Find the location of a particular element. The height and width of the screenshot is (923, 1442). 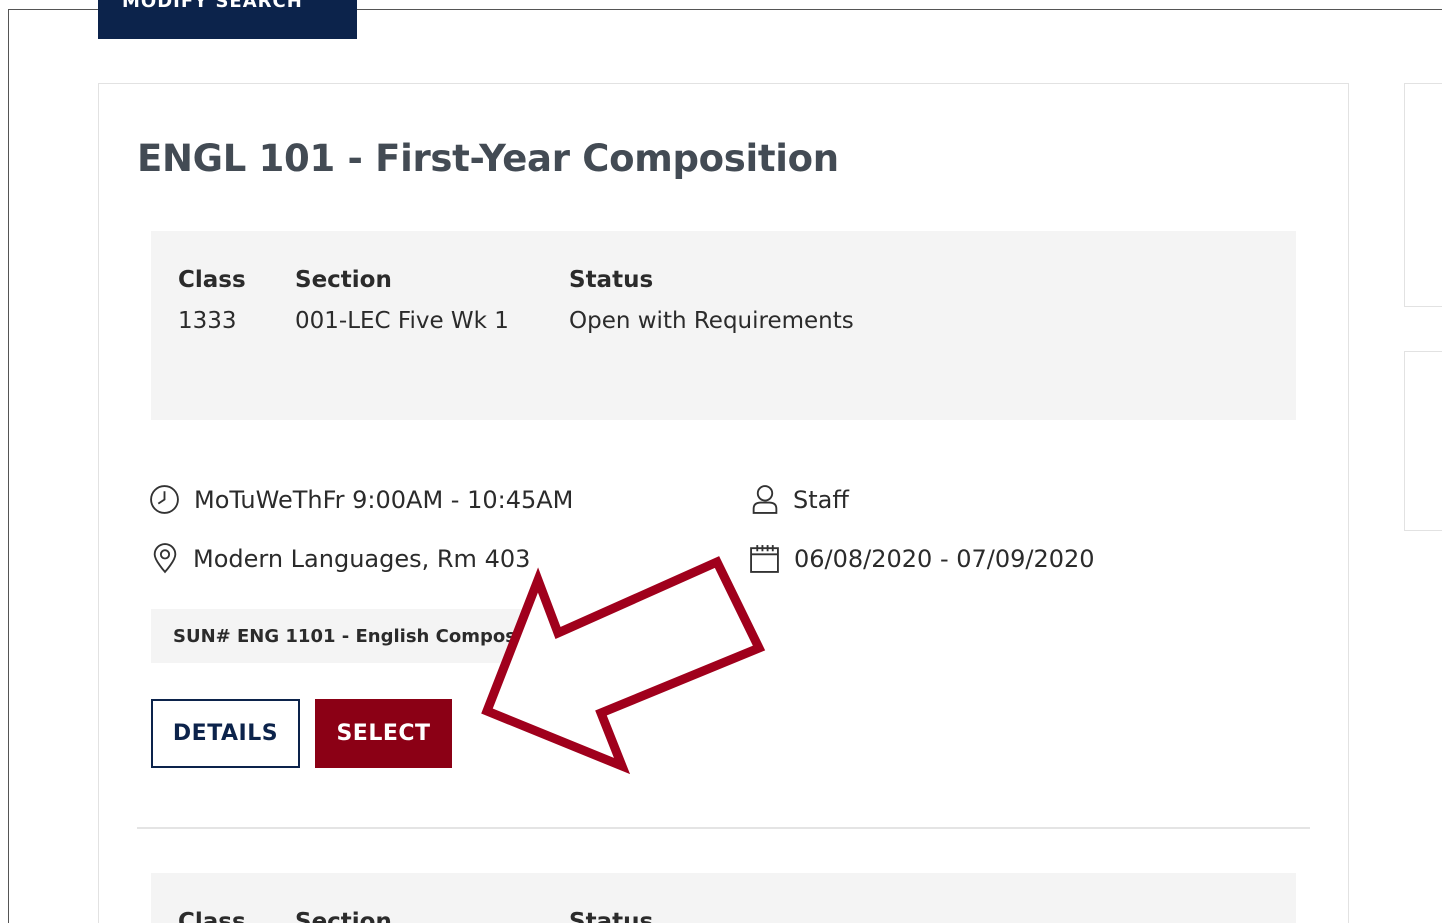

course-title: ENGL 101 - First-Year Composition is located at coordinates (488, 158).